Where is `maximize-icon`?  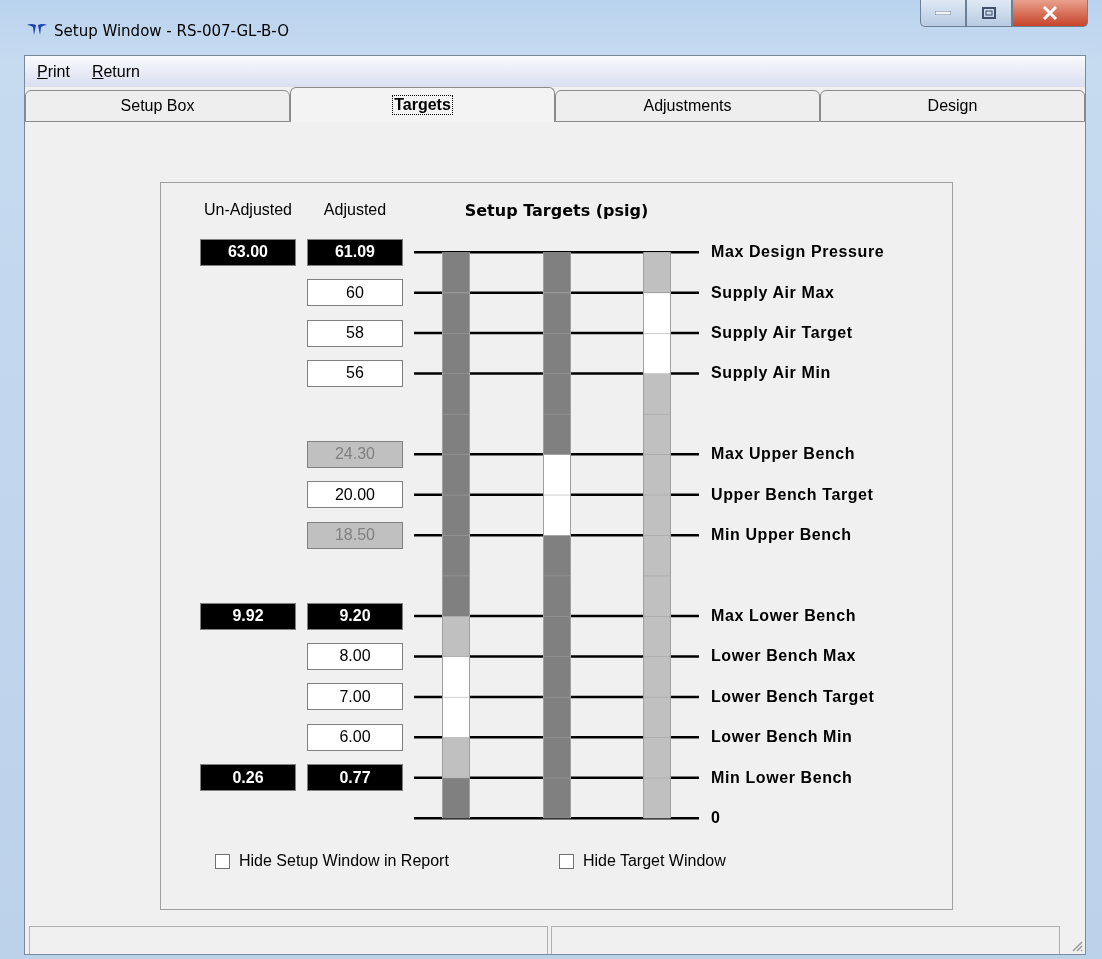 maximize-icon is located at coordinates (989, 13).